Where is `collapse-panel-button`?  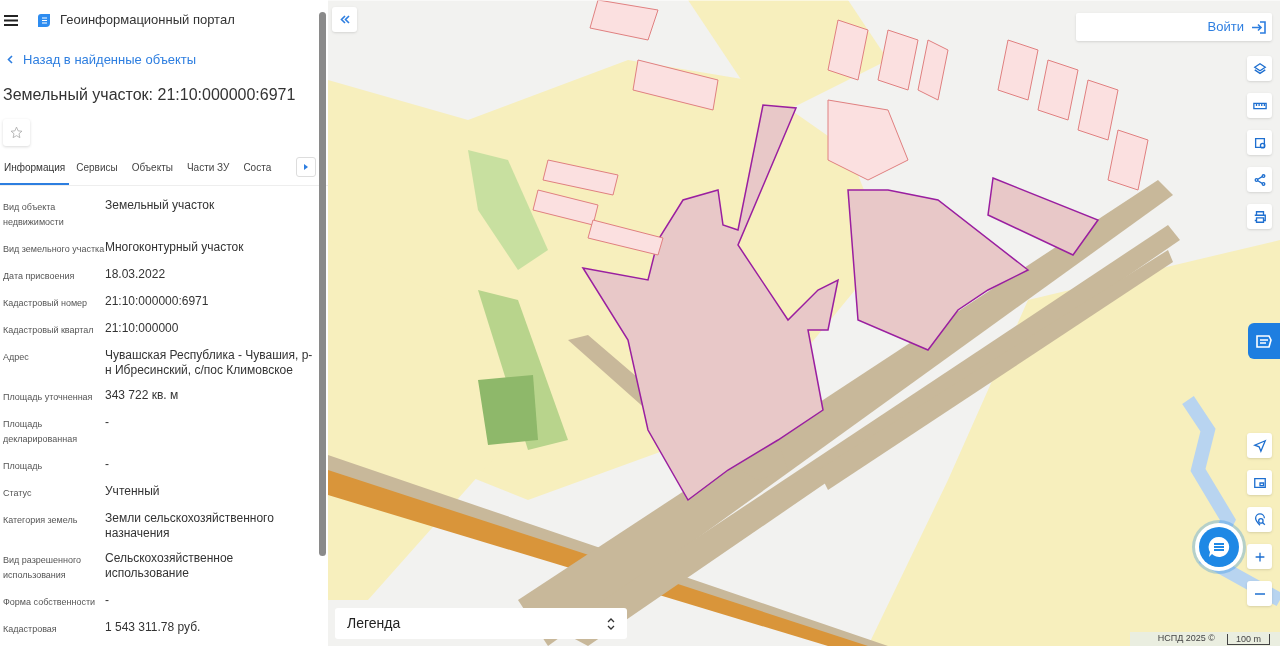
collapse-panel-button is located at coordinates (344, 19).